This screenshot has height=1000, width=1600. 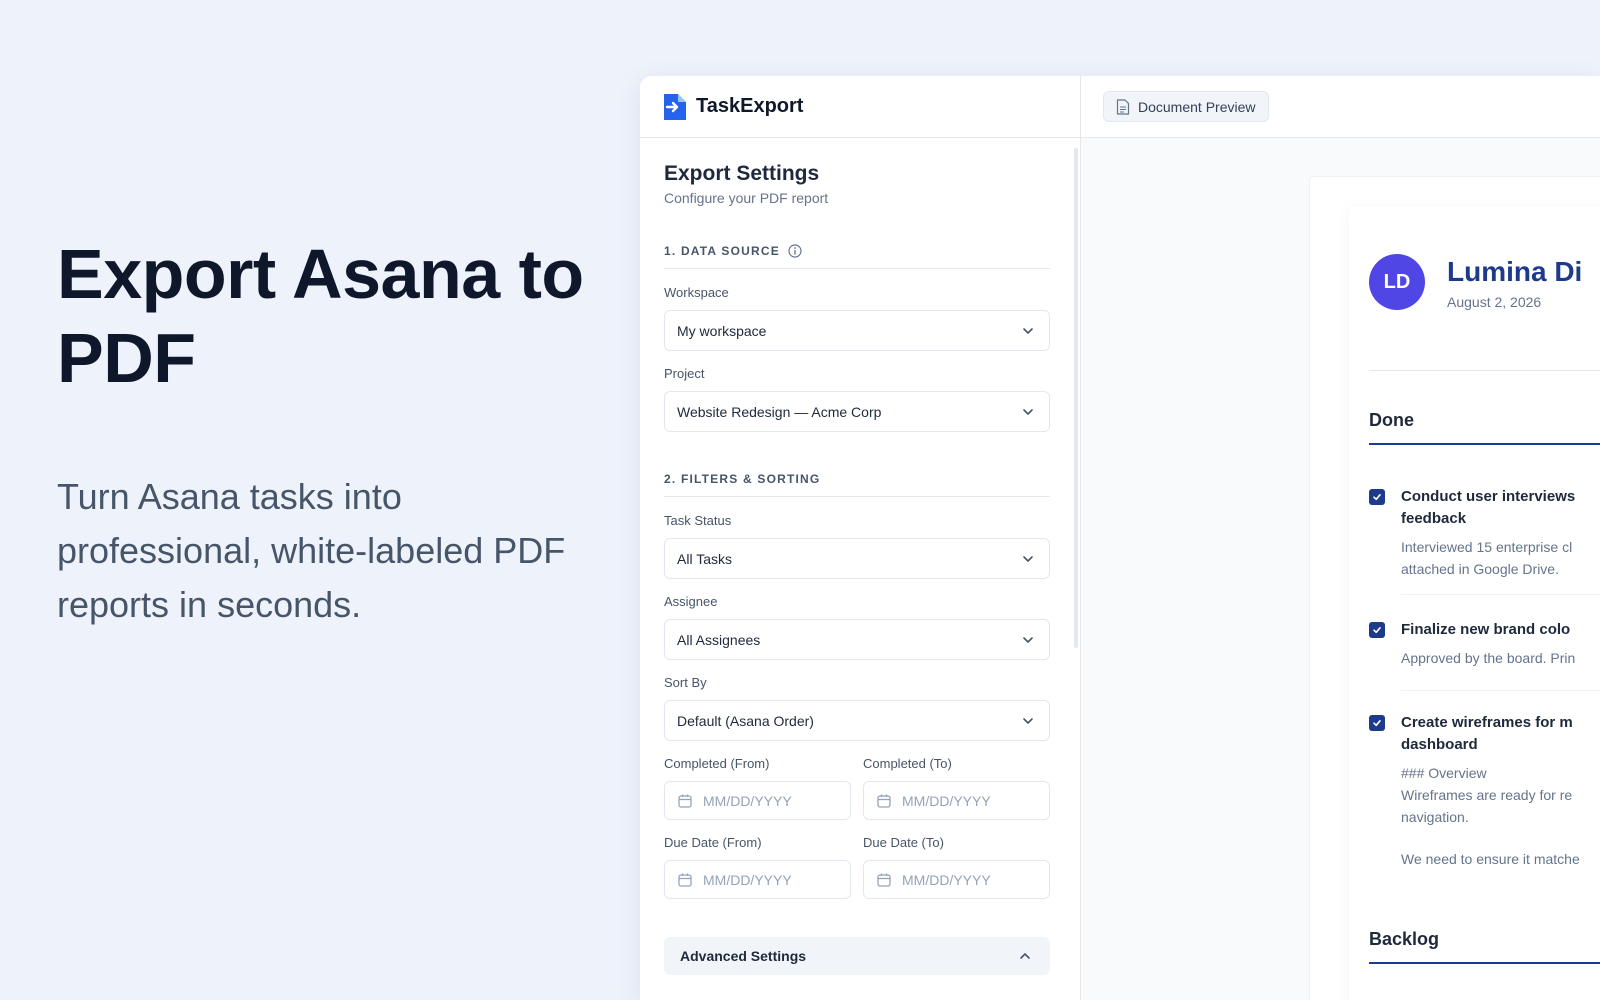 What do you see at coordinates (857, 330) in the screenshot?
I see `workspace-select: My workspace` at bounding box center [857, 330].